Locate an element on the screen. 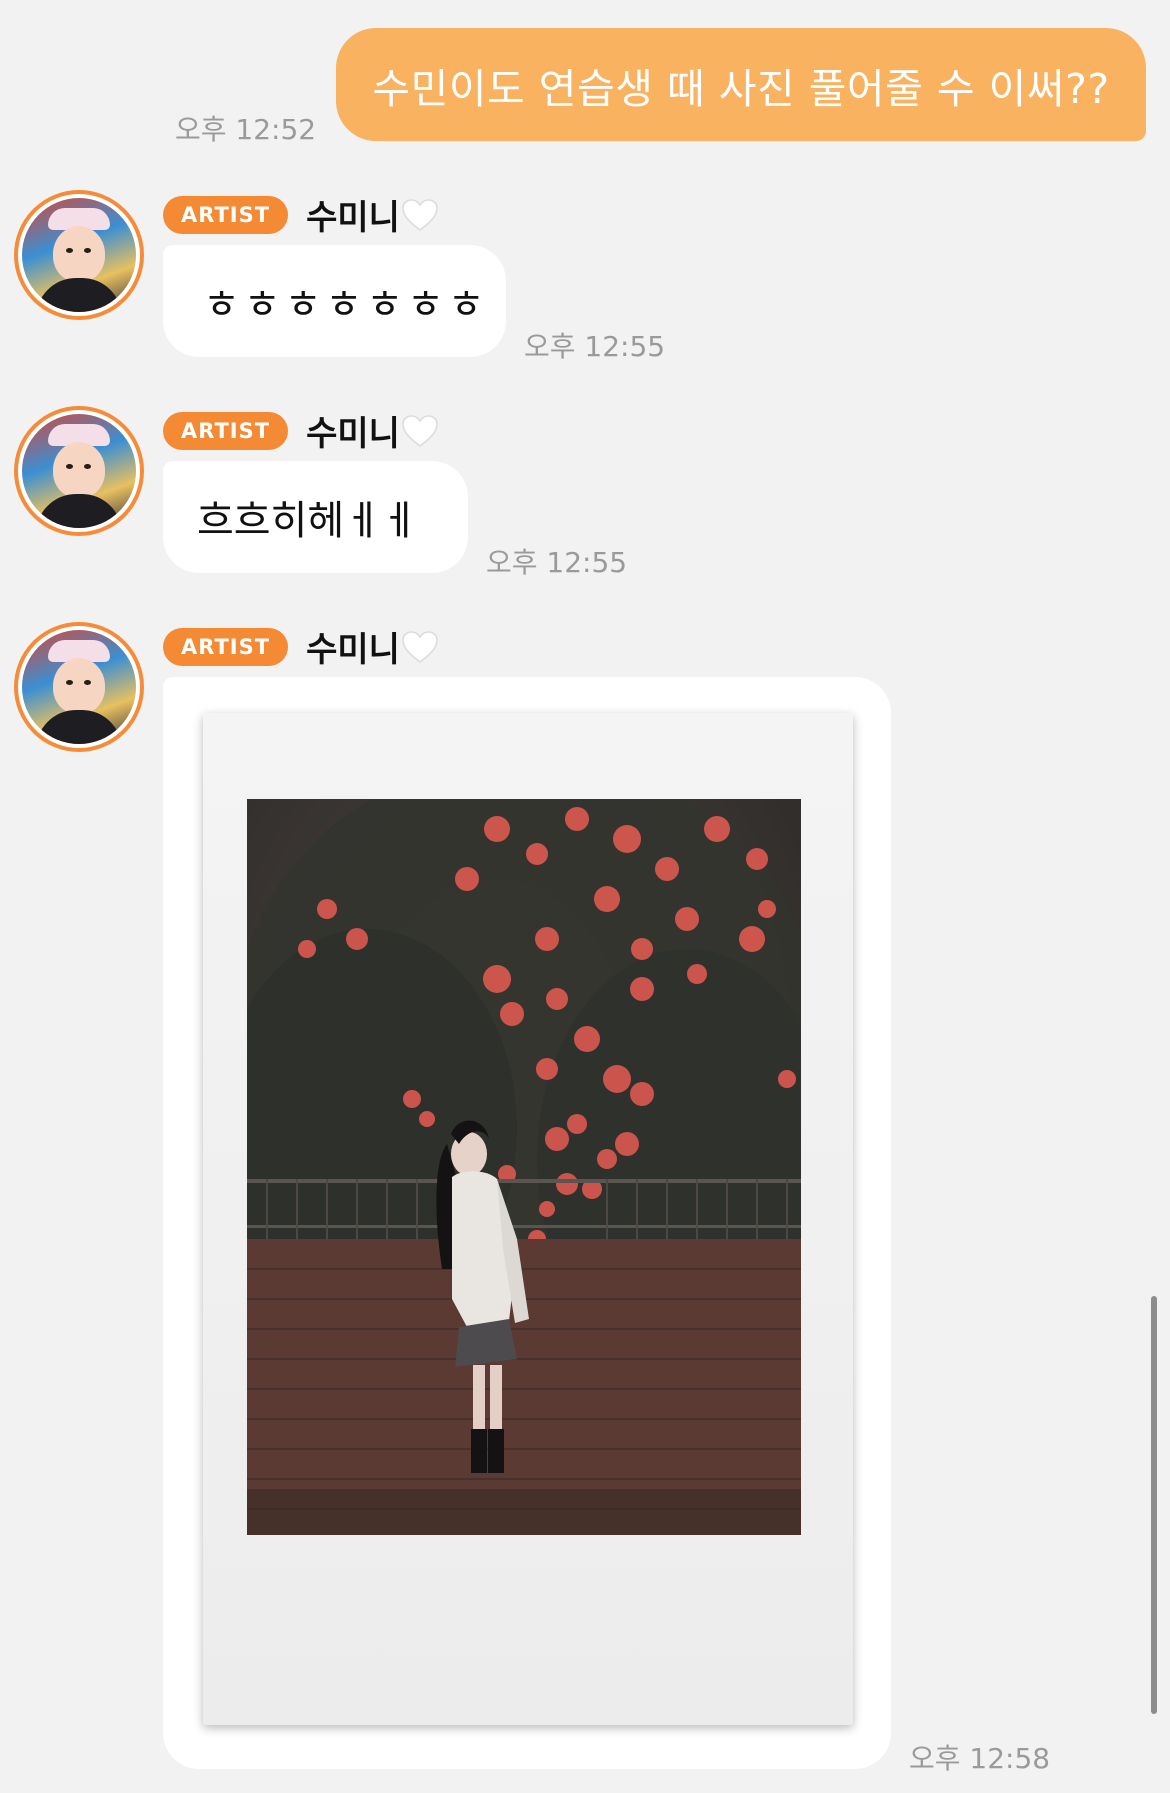 The width and height of the screenshot is (1170, 1793). incoming-message-bubble: ㅎㅎㅎㅎㅎㅎㅎ is located at coordinates (334, 301).